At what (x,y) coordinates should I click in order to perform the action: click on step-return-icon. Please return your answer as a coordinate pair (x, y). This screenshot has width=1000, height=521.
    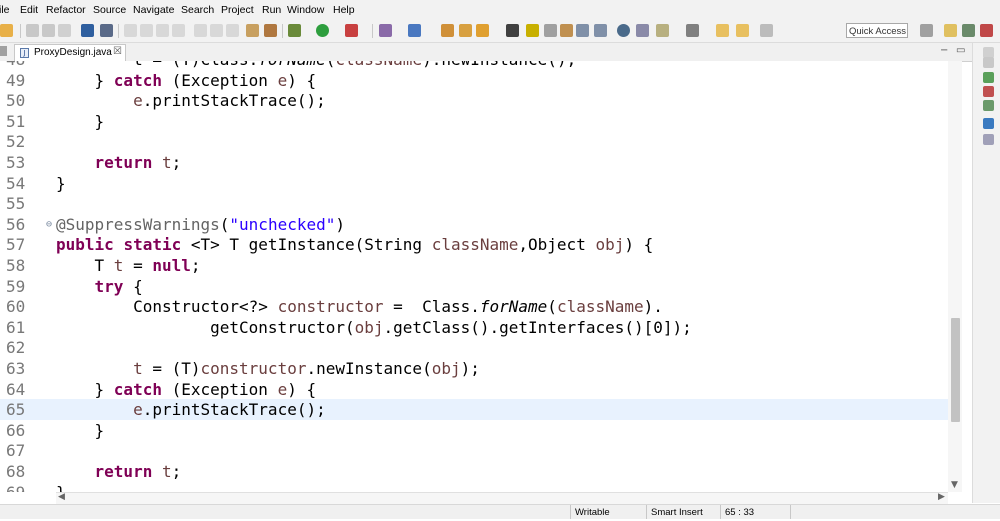
    Looking at the image, I should click on (232, 30).